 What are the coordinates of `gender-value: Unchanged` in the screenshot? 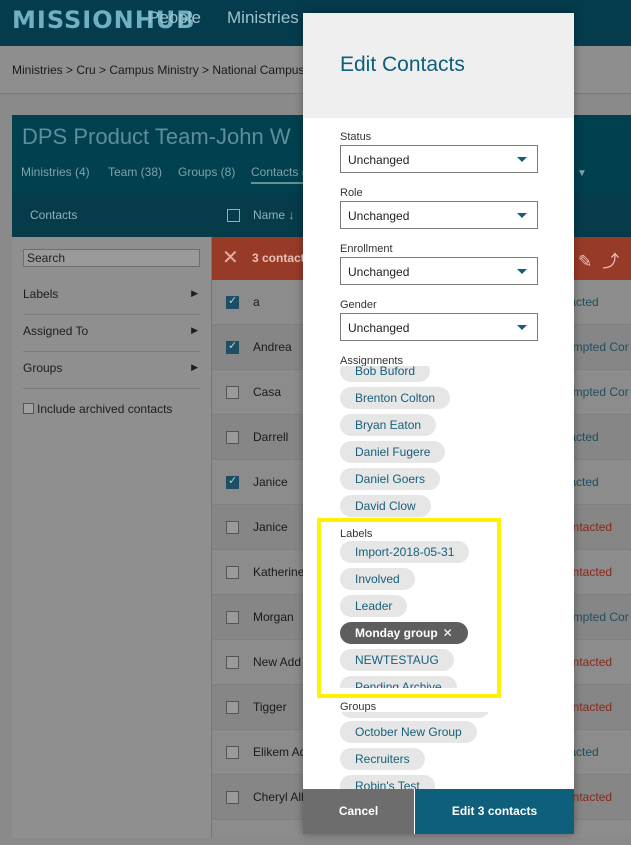 It's located at (379, 328).